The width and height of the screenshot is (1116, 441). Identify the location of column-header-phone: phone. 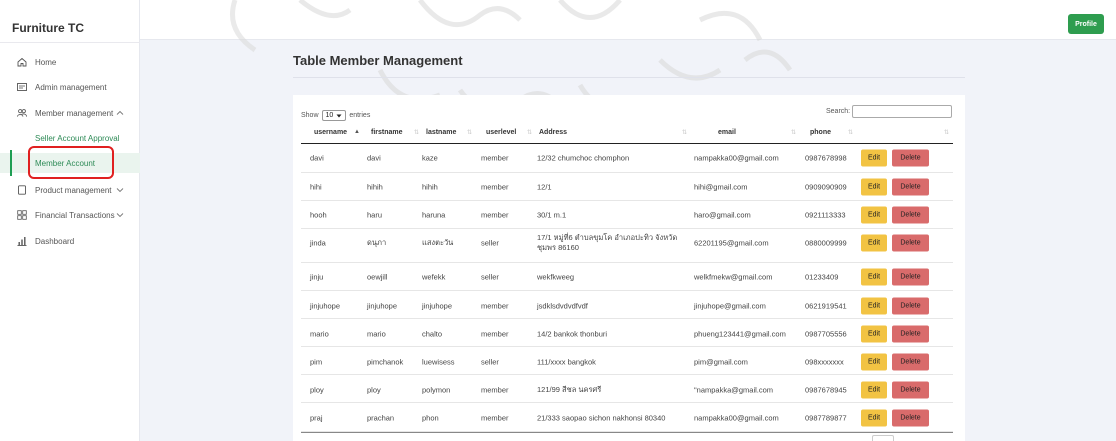
(820, 132).